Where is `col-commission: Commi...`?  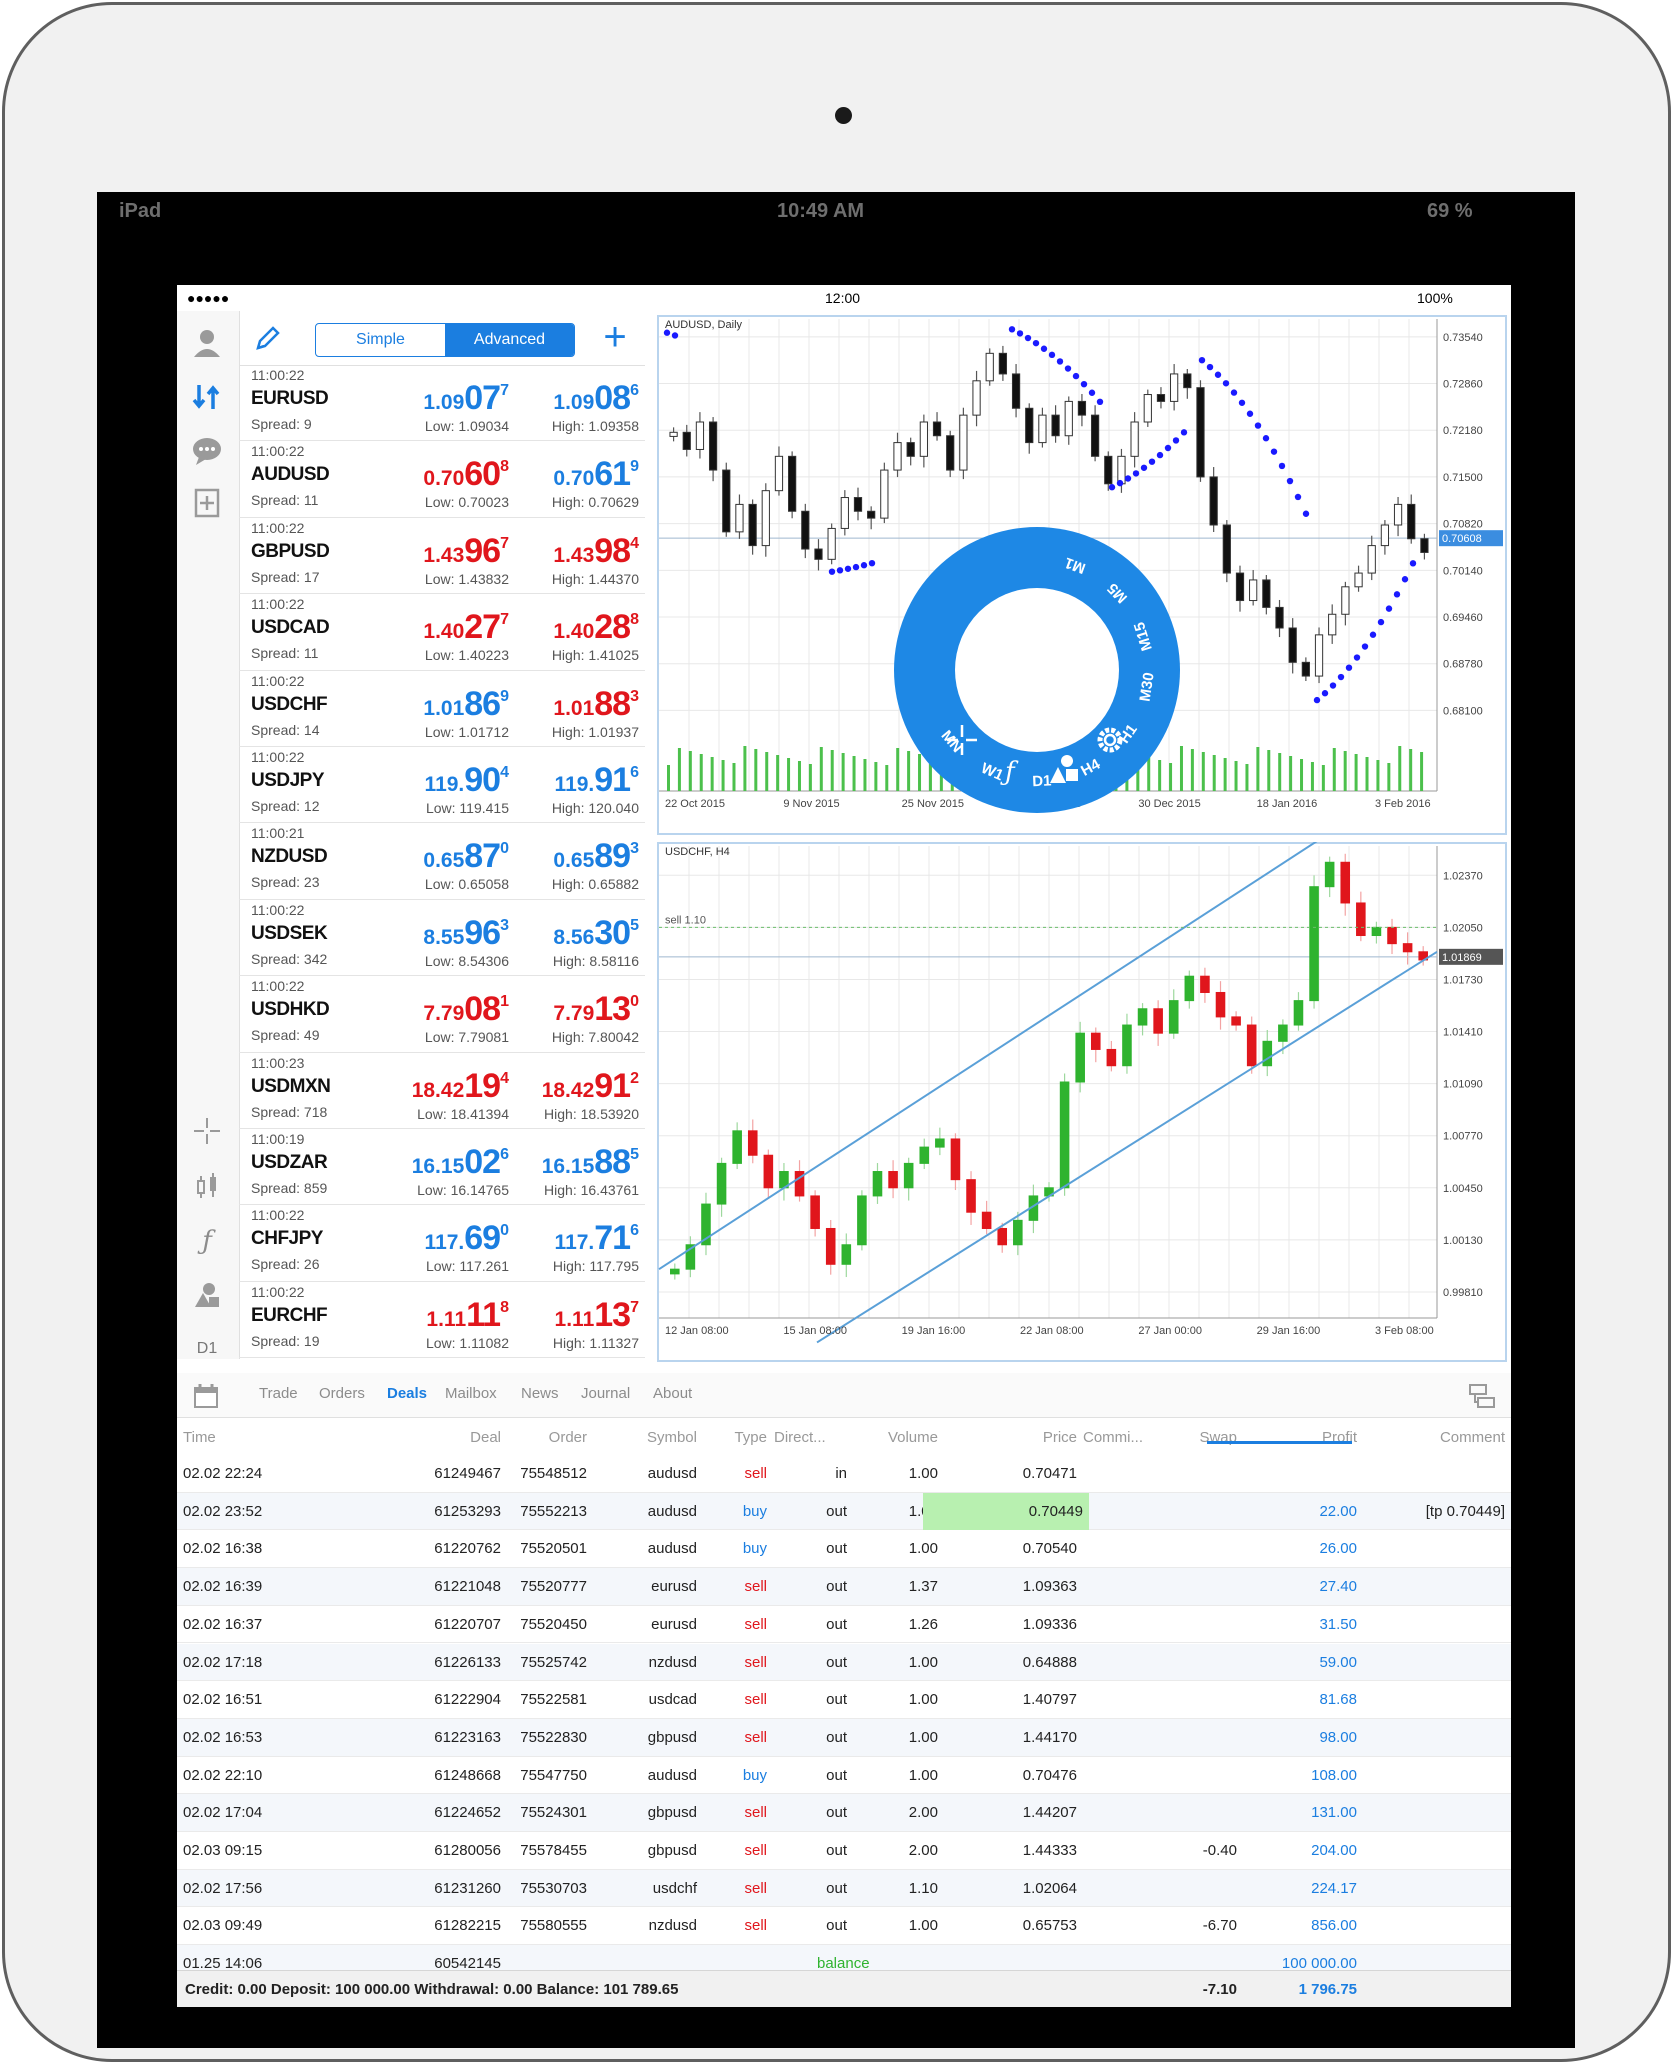 col-commission: Commi... is located at coordinates (1113, 1437).